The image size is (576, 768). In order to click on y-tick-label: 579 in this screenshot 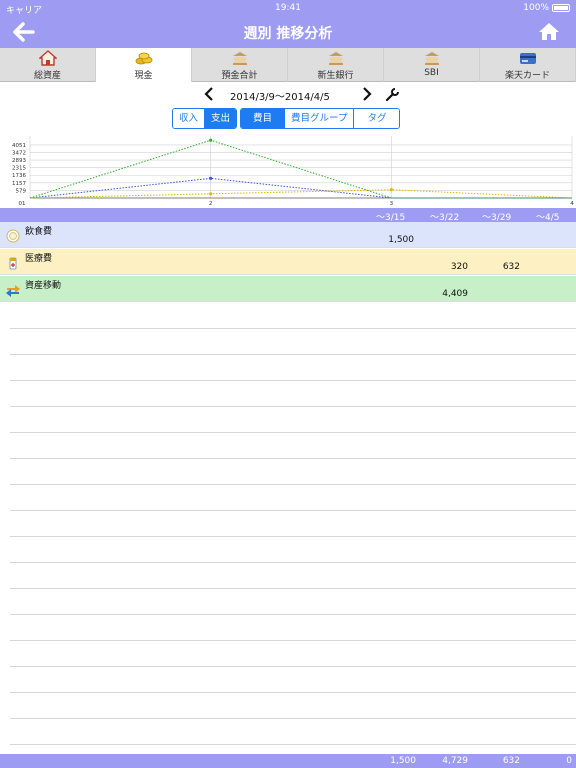, I will do `click(21, 191)`.